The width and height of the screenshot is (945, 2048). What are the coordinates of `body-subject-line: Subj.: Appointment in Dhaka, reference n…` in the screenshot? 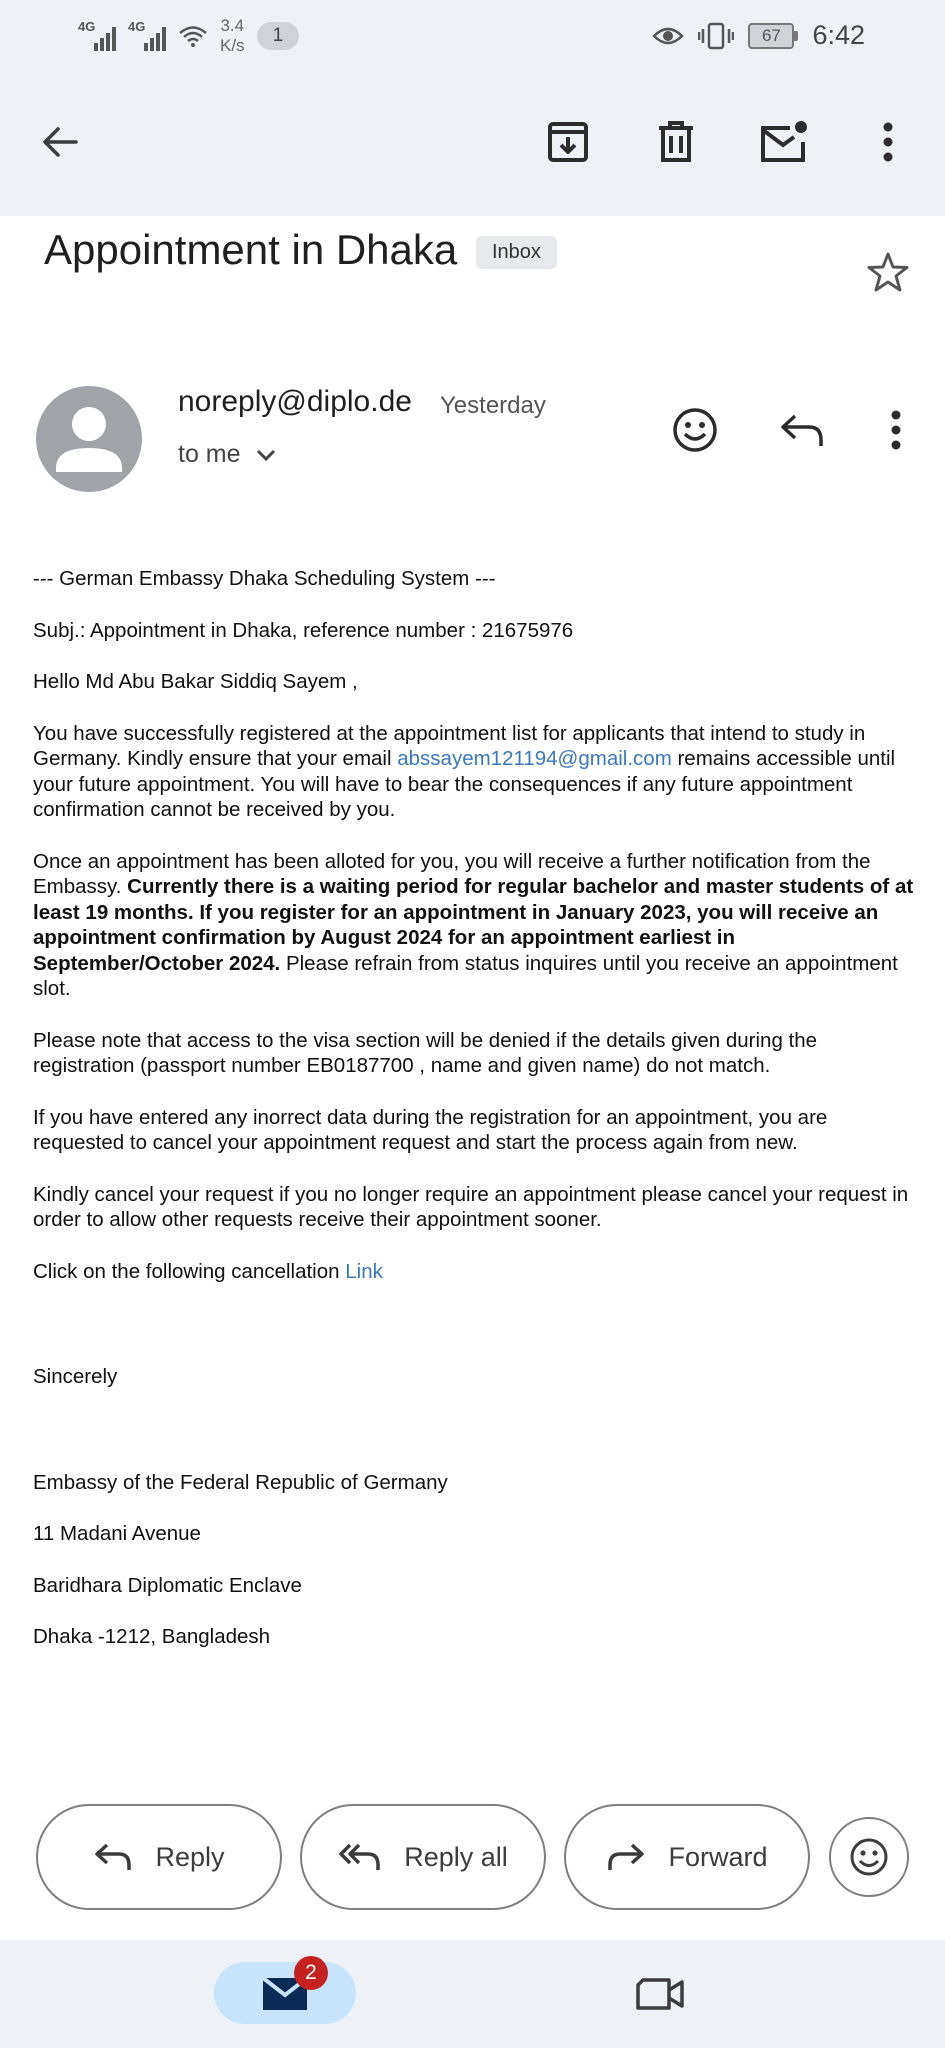 It's located at (303, 630).